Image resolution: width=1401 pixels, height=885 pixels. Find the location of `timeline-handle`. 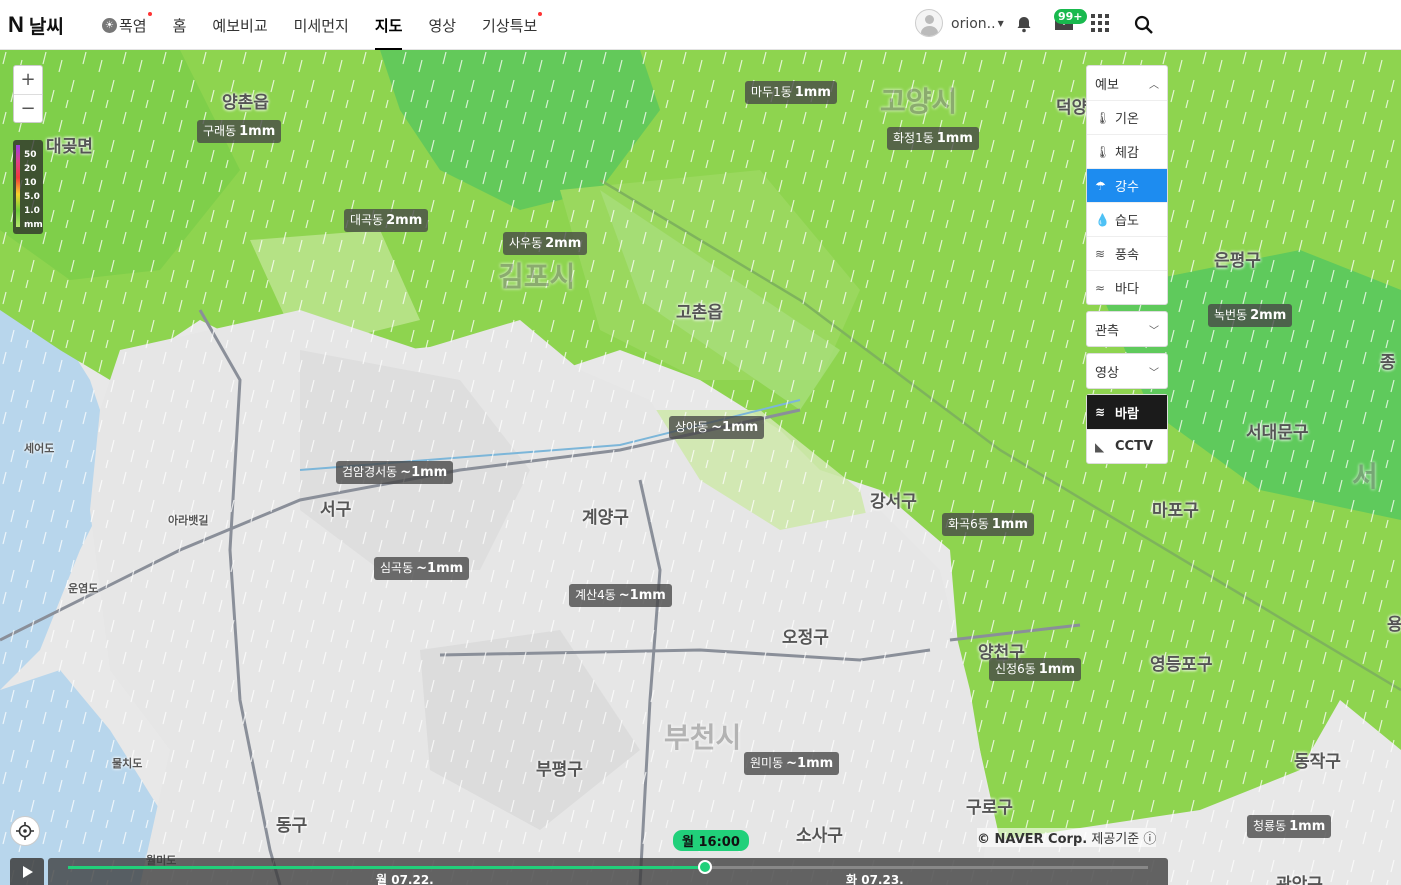

timeline-handle is located at coordinates (705, 867).